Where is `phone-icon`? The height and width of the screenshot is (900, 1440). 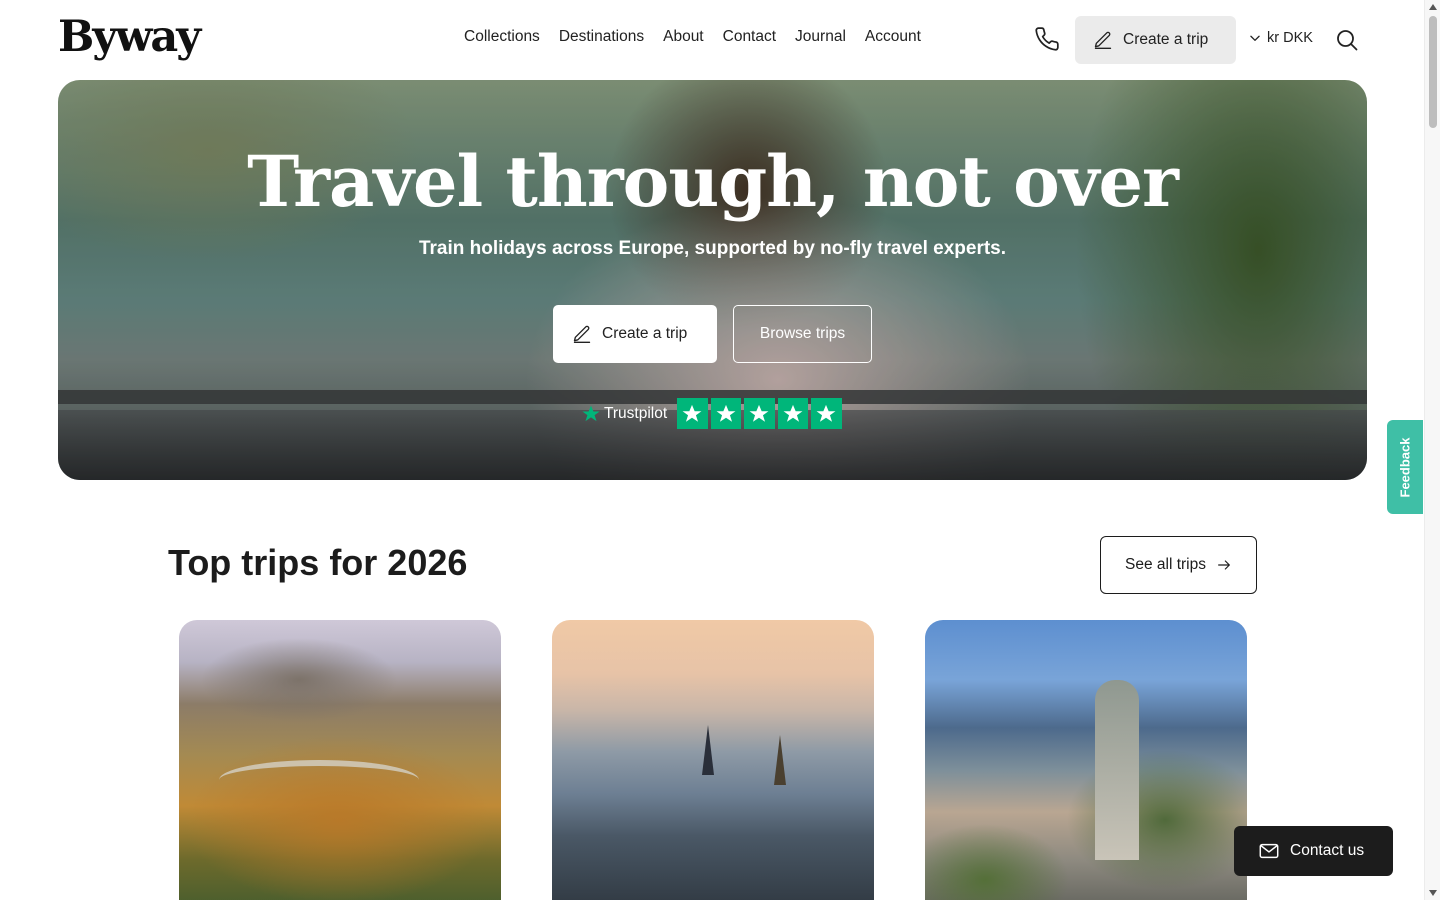 phone-icon is located at coordinates (1047, 39).